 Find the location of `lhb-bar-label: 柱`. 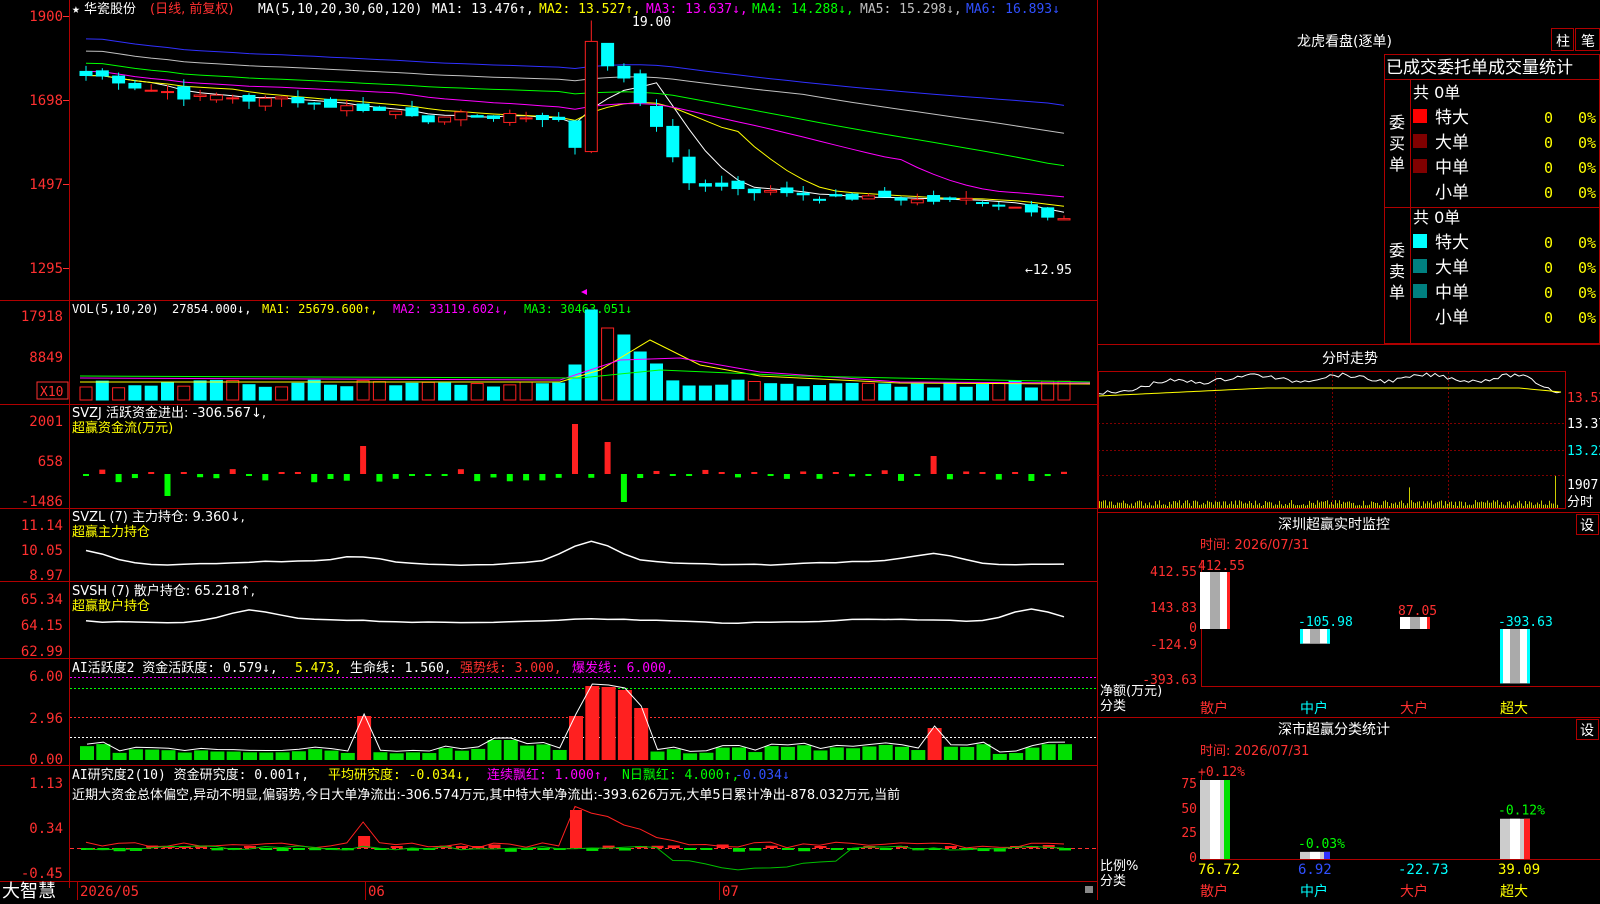

lhb-bar-label: 柱 is located at coordinates (1563, 42).